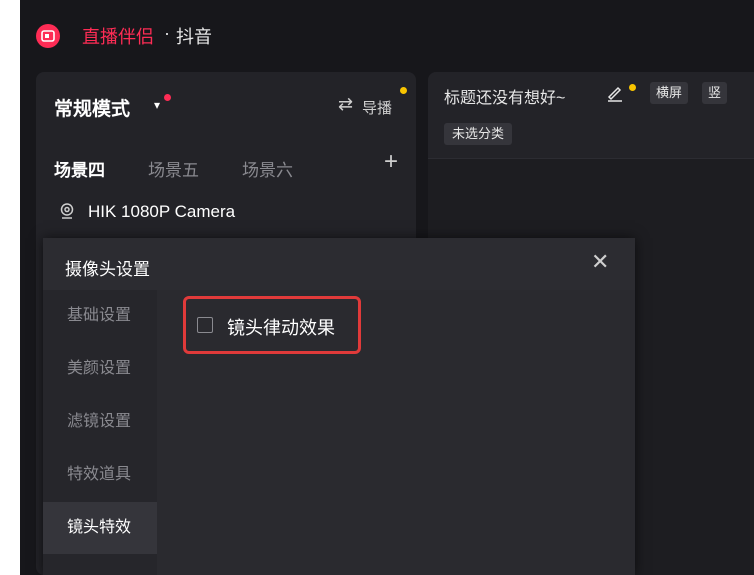  I want to click on dialog-header: 摄像头设置 ✕, so click(339, 264).